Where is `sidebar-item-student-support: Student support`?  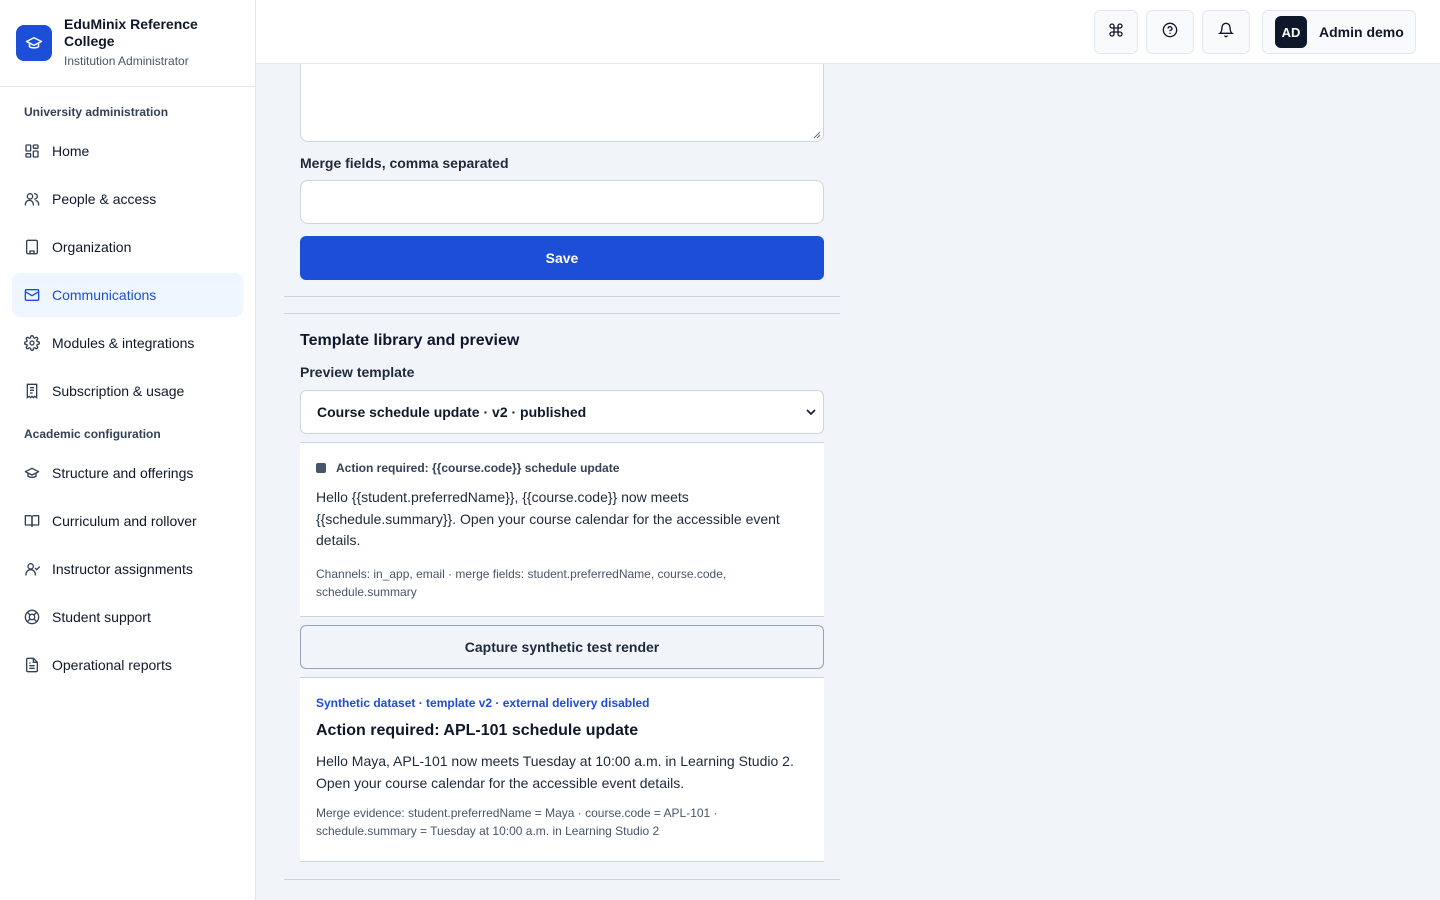
sidebar-item-student-support: Student support is located at coordinates (127, 617).